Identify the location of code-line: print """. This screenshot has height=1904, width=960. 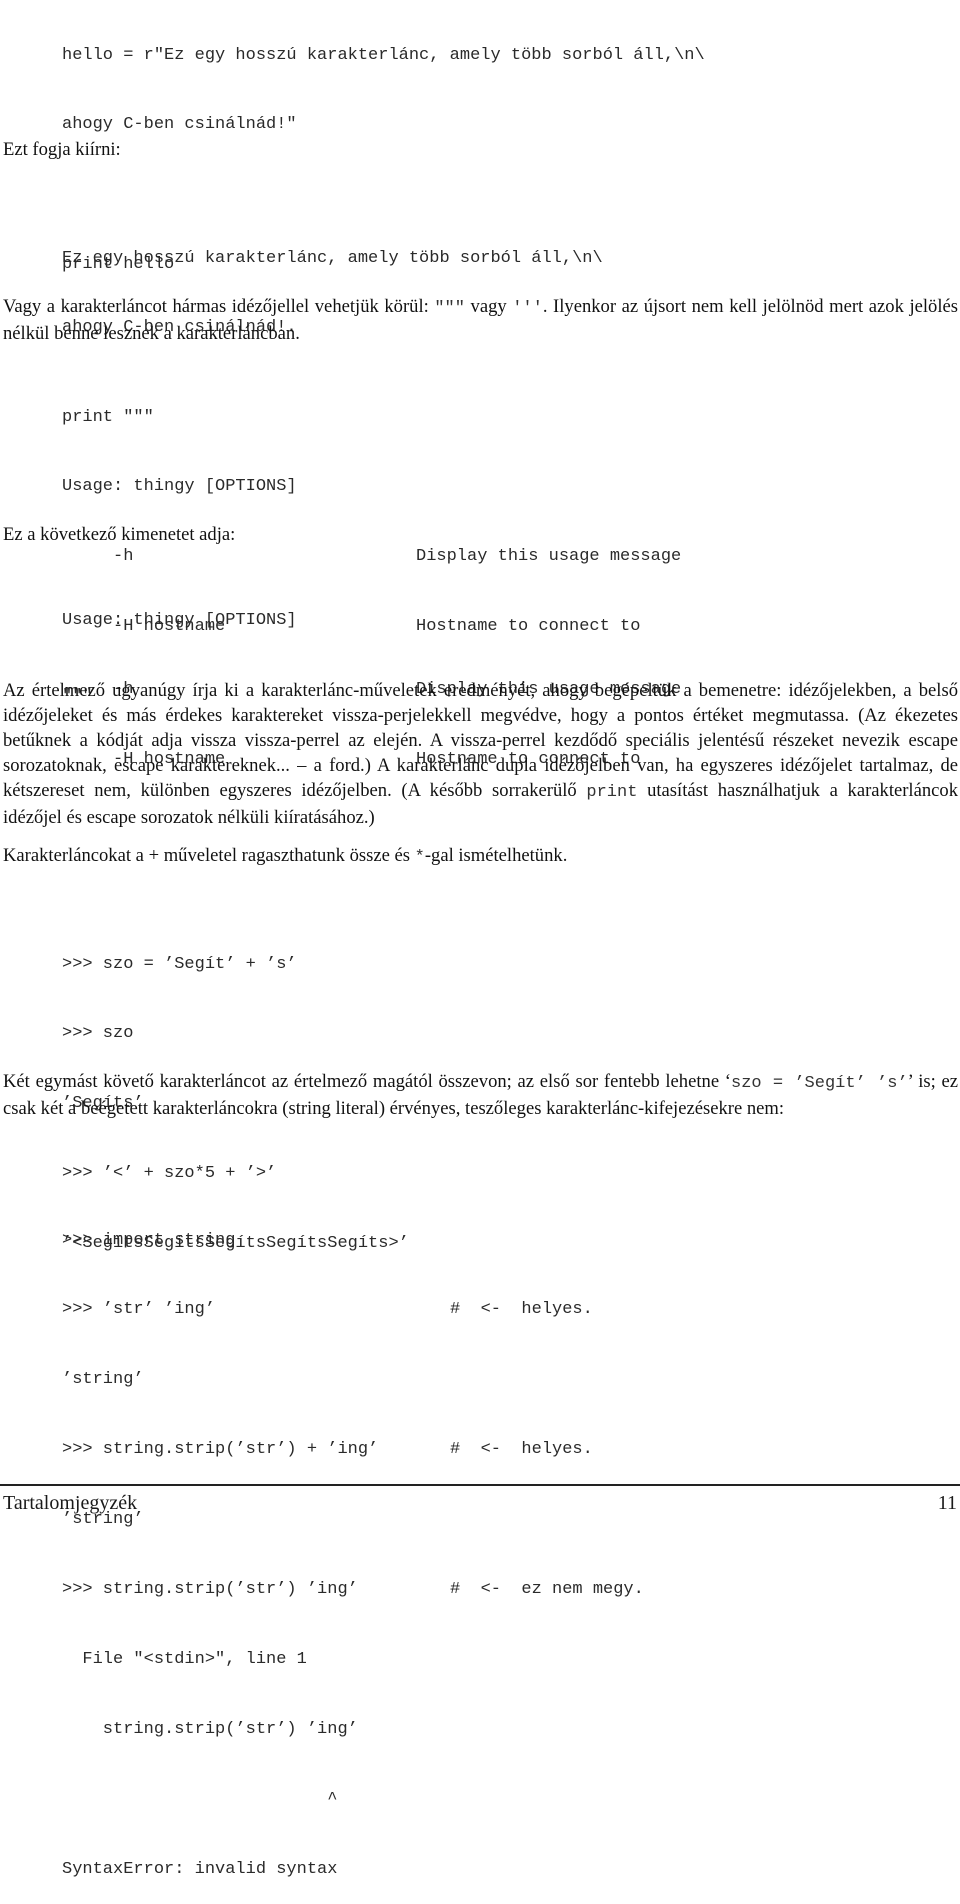
(108, 417).